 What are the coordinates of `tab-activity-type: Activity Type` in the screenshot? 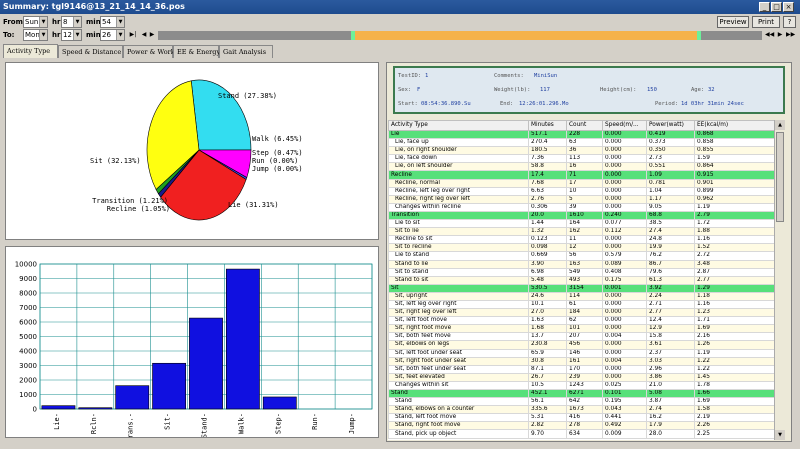 It's located at (30, 51).